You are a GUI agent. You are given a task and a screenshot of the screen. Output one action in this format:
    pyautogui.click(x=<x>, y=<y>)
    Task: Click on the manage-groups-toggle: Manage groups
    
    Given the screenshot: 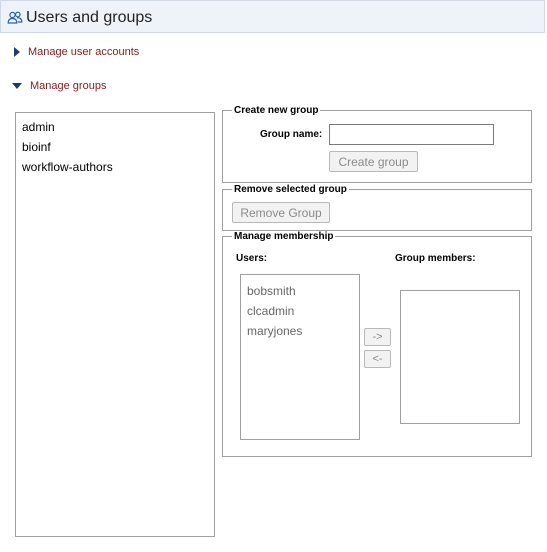 What is the action you would take?
    pyautogui.click(x=59, y=86)
    